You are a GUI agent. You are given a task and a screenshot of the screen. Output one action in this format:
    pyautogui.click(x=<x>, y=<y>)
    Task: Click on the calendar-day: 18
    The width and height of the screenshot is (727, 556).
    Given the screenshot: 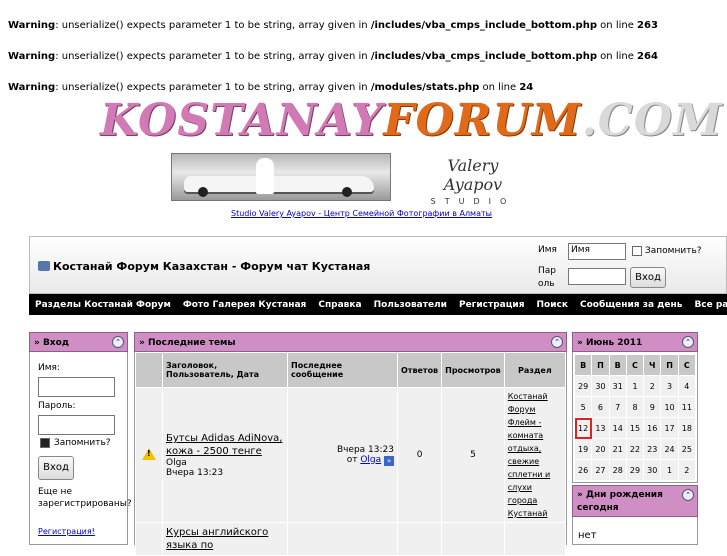 What is the action you would take?
    pyautogui.click(x=687, y=428)
    